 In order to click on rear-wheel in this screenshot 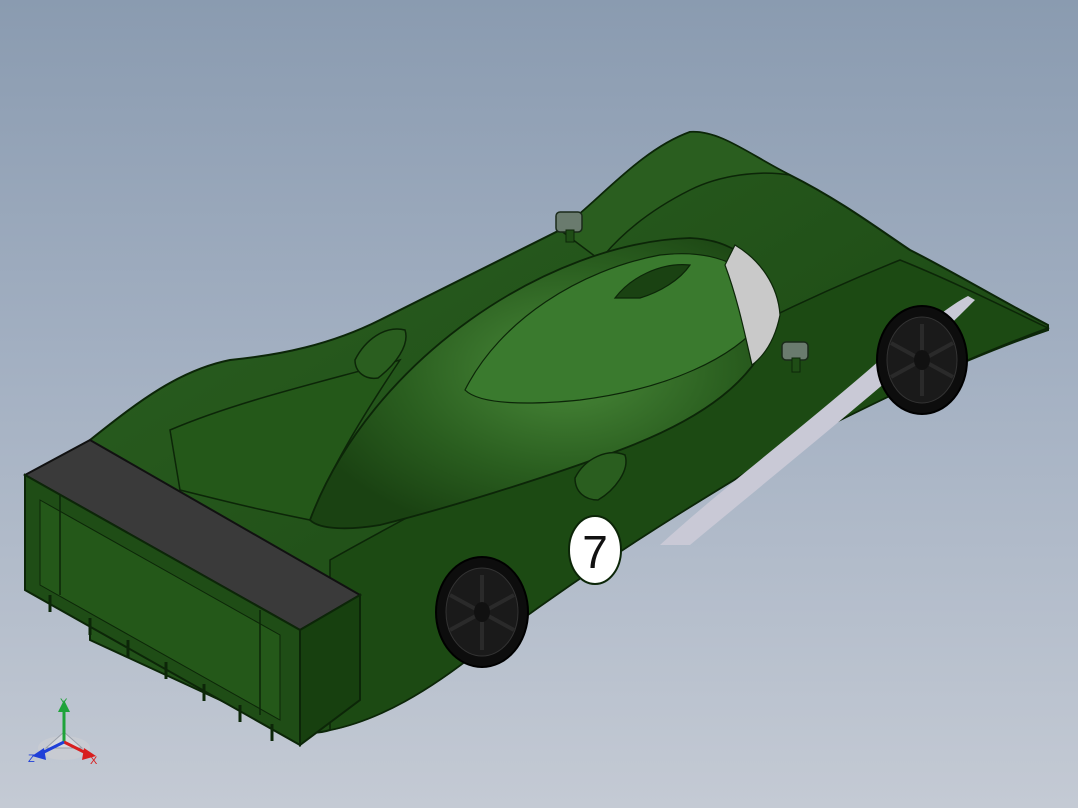, I will do `click(482, 612)`.